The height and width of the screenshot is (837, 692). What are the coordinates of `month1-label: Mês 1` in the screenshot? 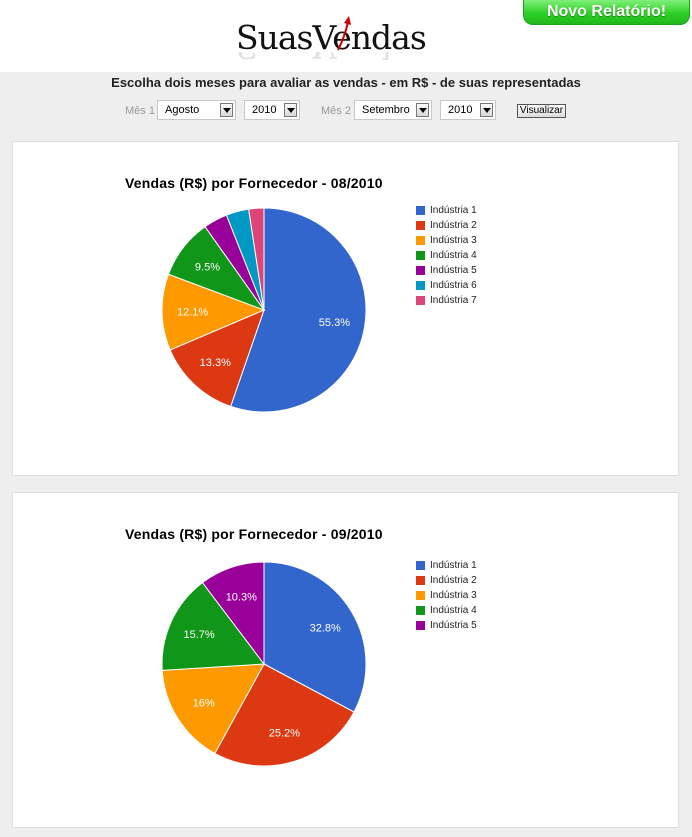 It's located at (140, 111).